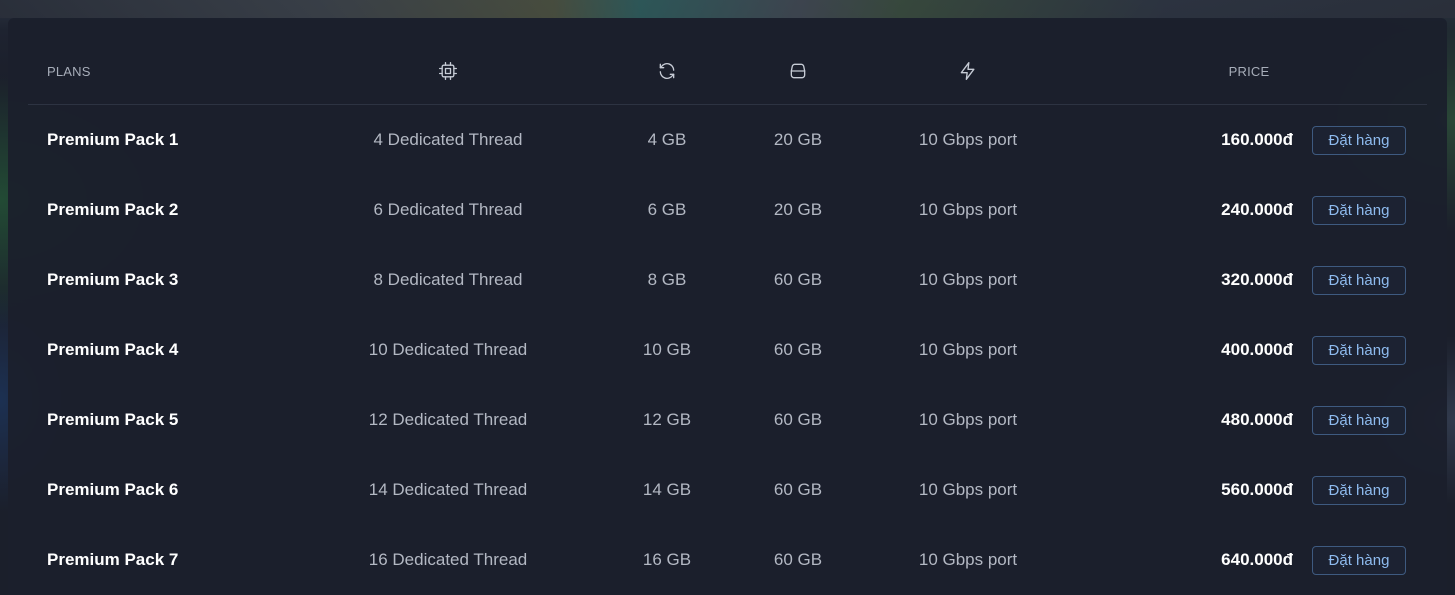  What do you see at coordinates (448, 209) in the screenshot?
I see `cpu-spec: 6 Dedicated Thread` at bounding box center [448, 209].